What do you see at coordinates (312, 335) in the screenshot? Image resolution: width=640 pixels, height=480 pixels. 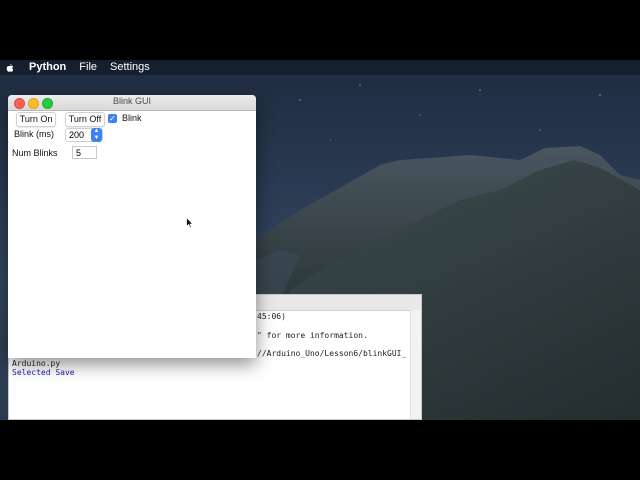 I see `console-line: " for more information.` at bounding box center [312, 335].